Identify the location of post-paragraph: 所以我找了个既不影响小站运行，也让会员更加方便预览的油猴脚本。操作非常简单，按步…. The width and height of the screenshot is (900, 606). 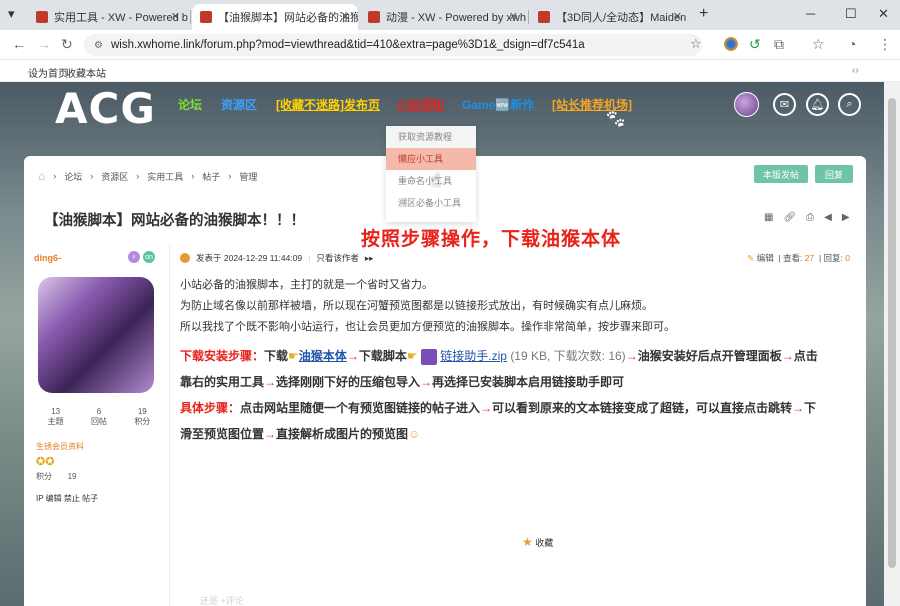
(427, 327).